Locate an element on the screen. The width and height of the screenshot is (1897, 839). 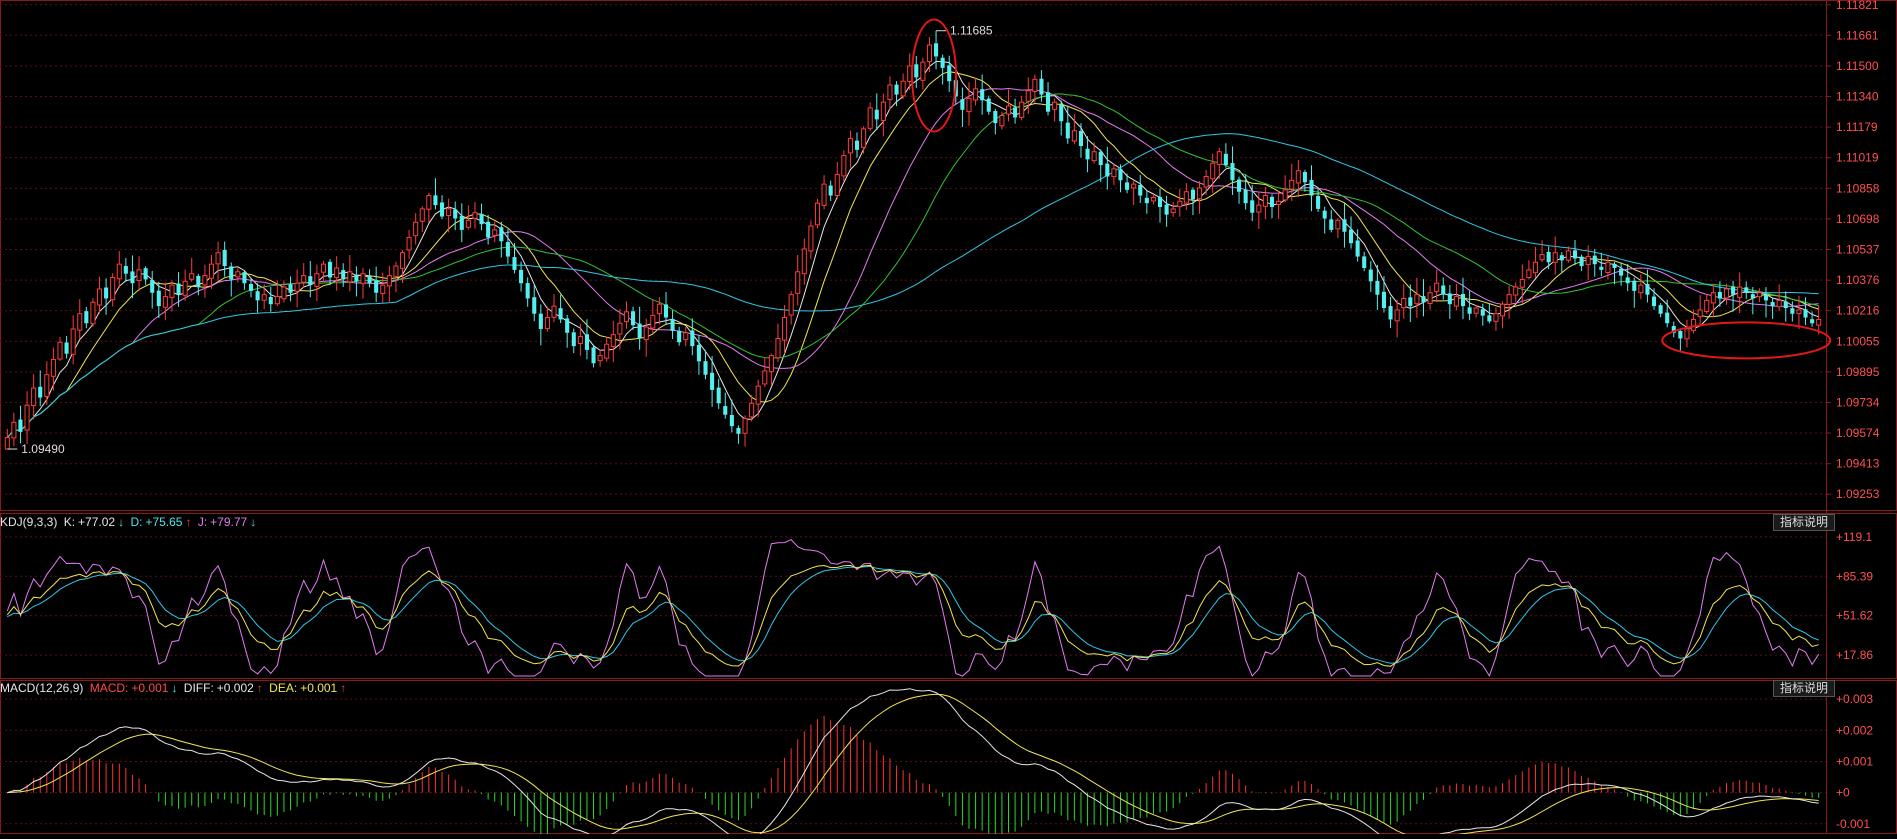
macd-indicator-help-button: 指标说明 is located at coordinates (1803, 688).